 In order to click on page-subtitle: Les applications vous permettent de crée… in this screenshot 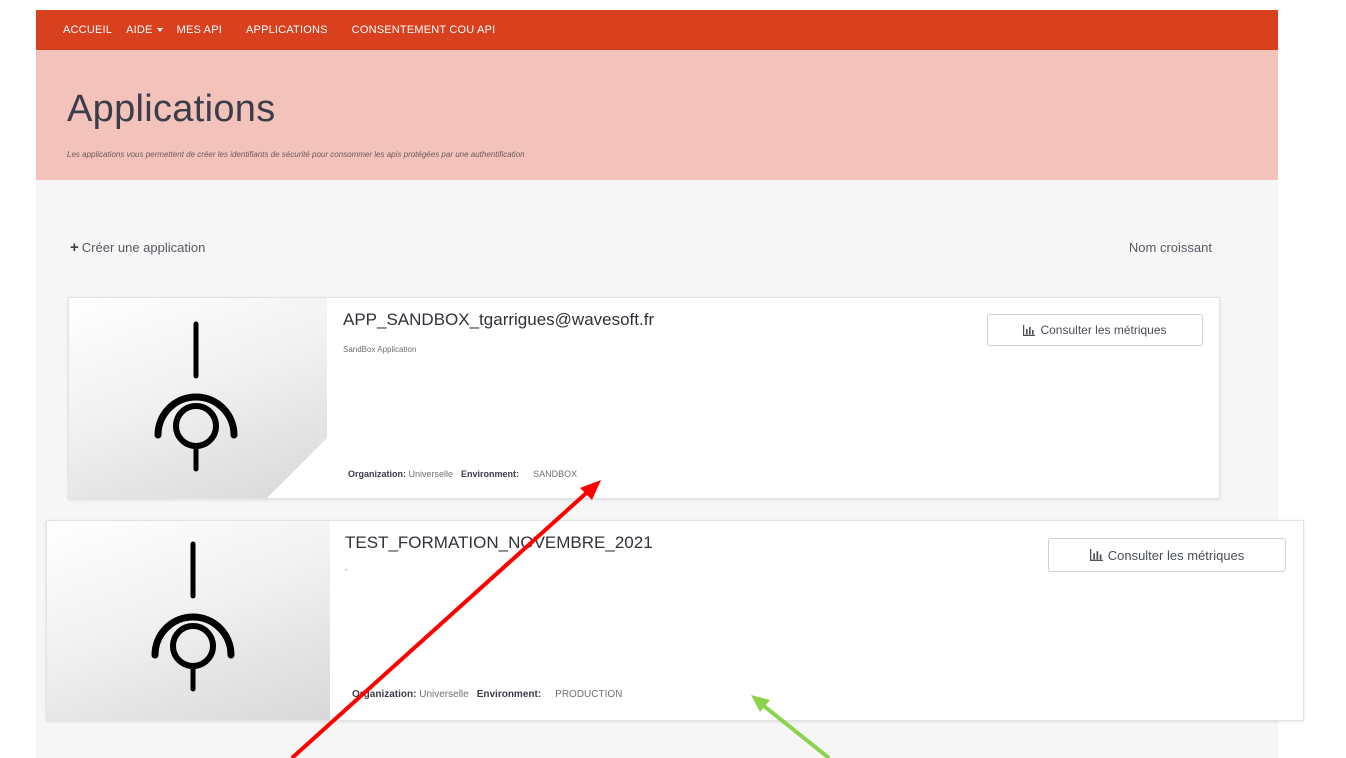, I will do `click(296, 154)`.